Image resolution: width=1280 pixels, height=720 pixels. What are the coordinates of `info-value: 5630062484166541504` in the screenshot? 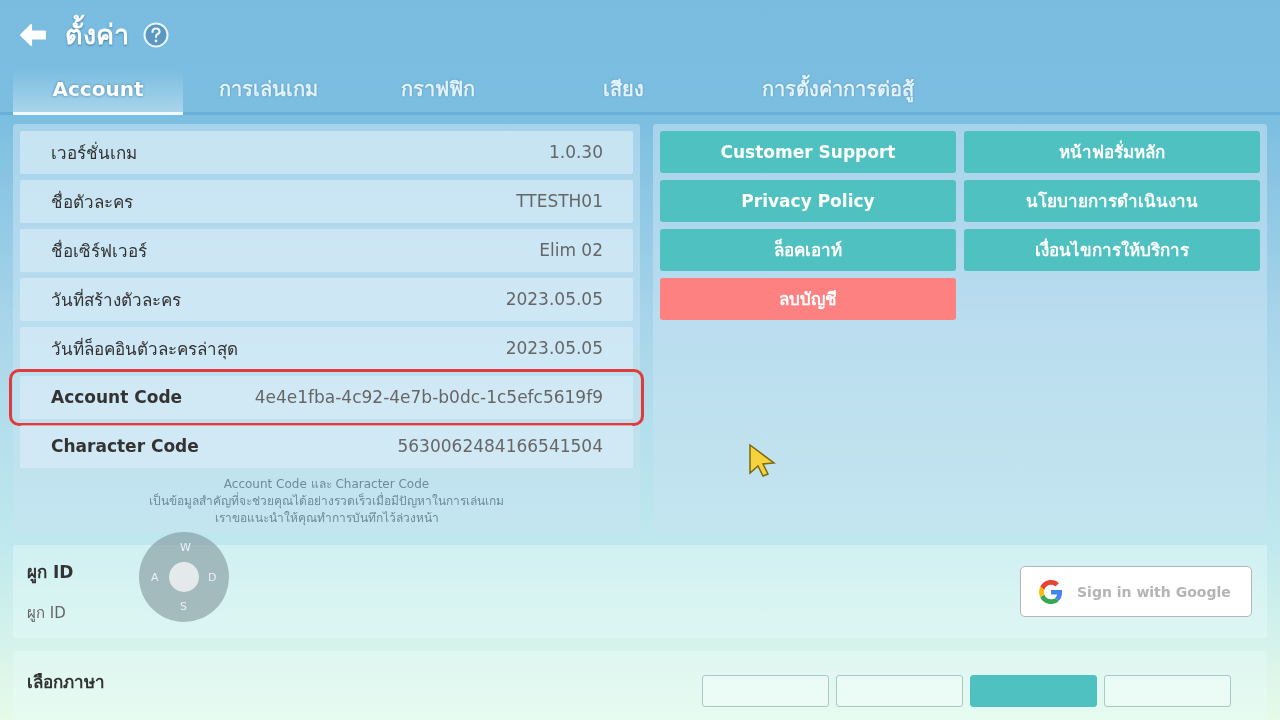 It's located at (500, 446).